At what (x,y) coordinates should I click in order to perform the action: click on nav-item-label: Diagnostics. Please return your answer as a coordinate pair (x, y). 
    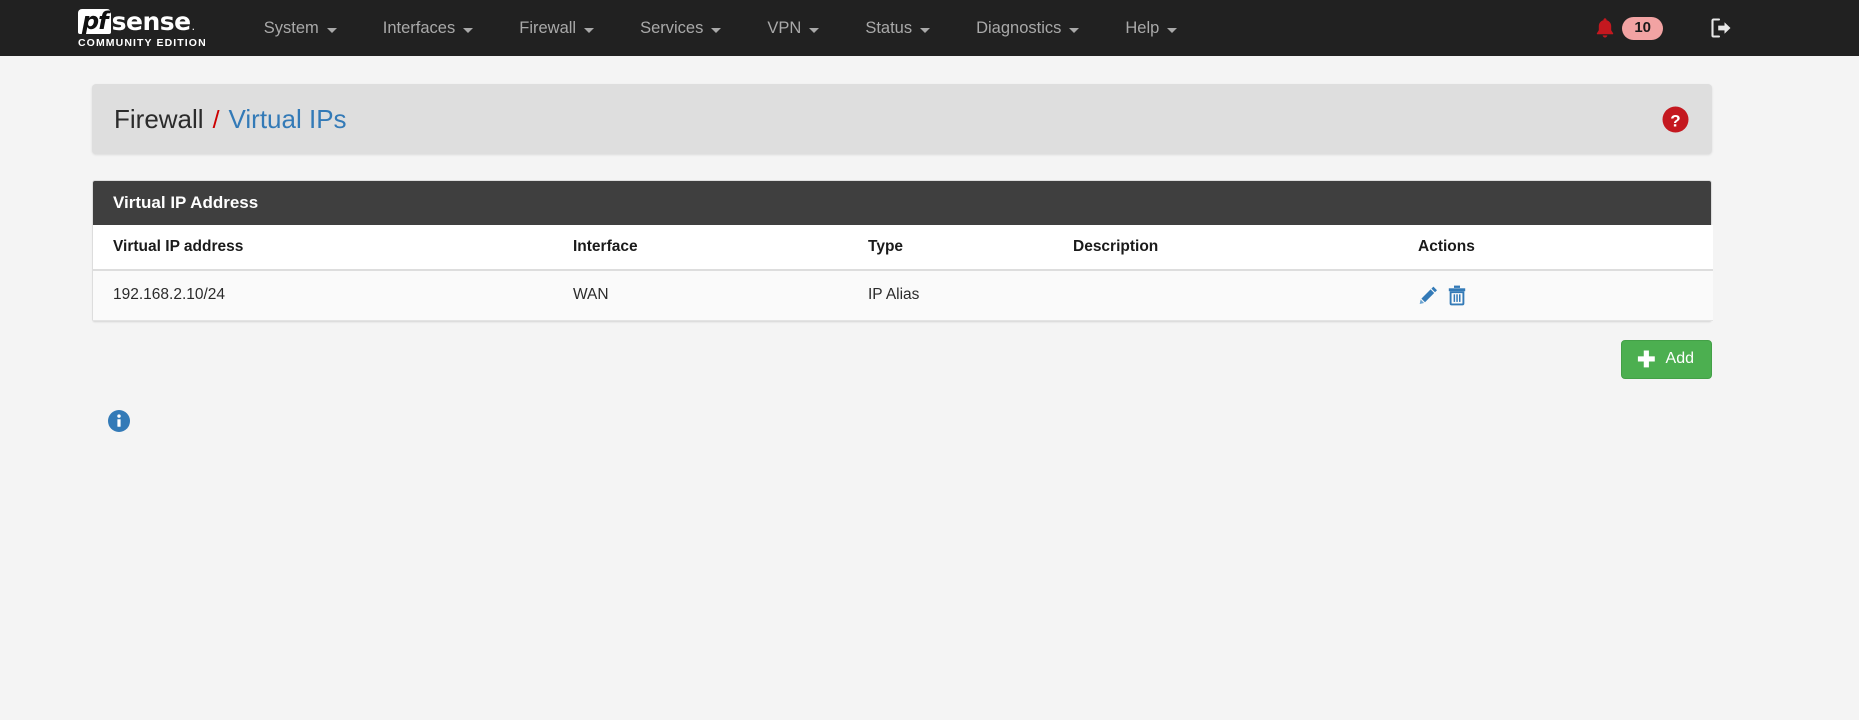
    Looking at the image, I should click on (1019, 27).